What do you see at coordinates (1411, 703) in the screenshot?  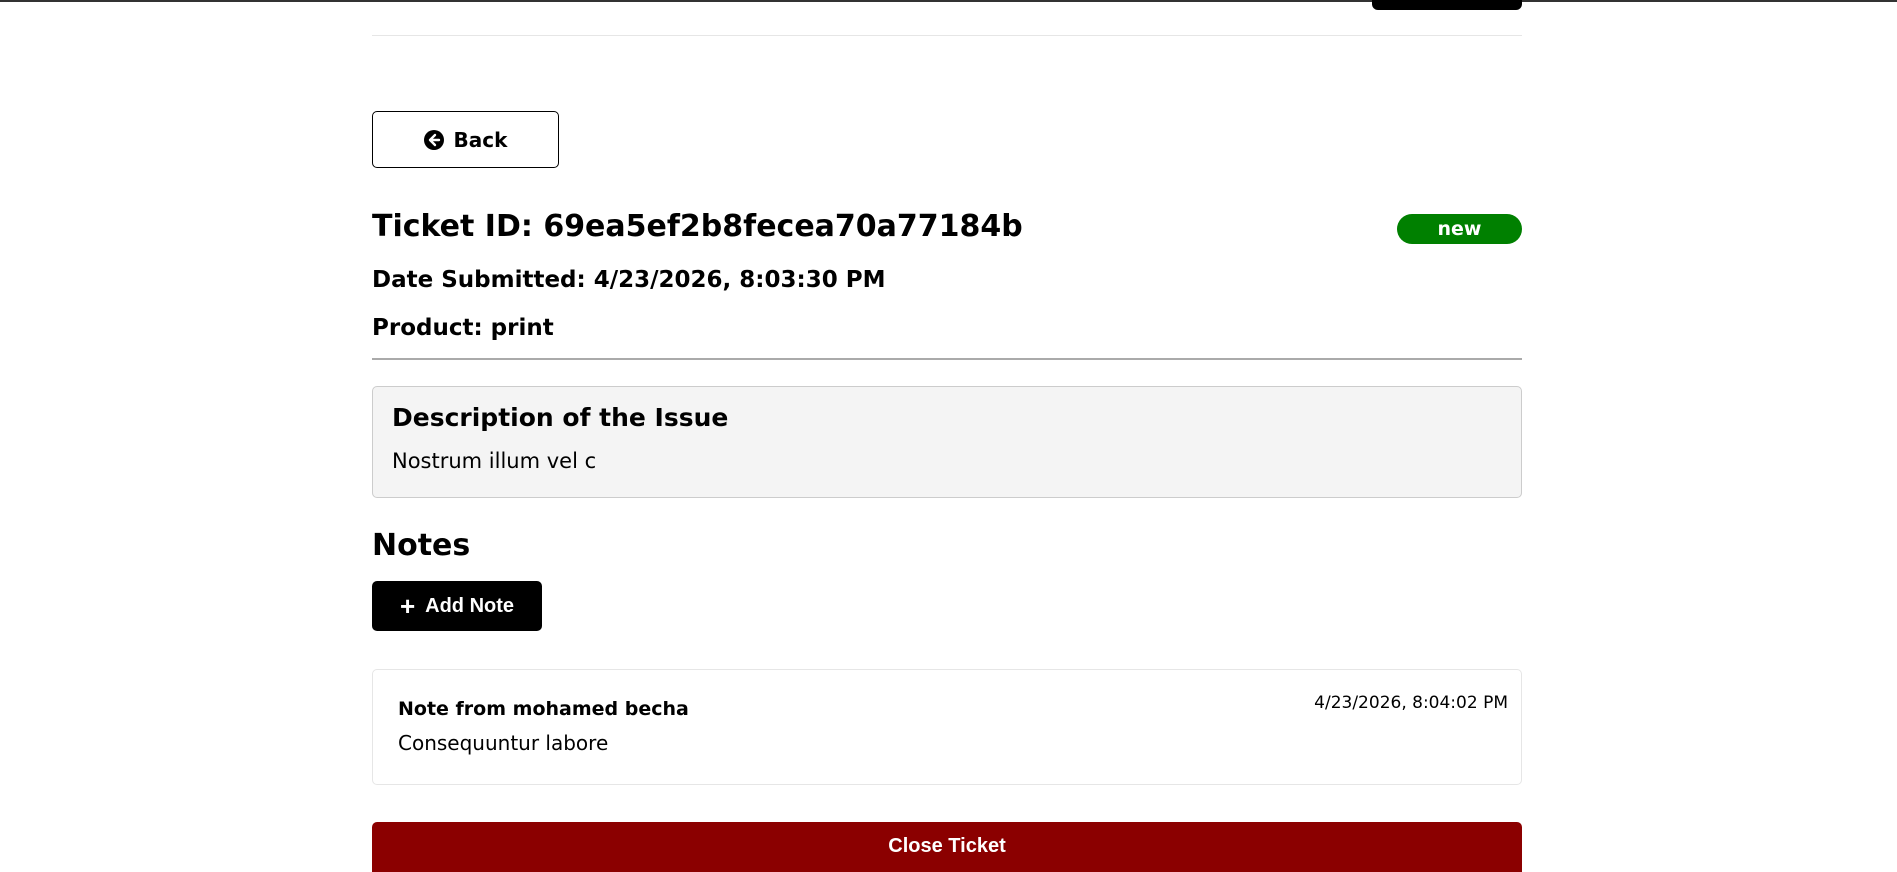 I see `note-date: 4/23/2026, 8:04:02 PM` at bounding box center [1411, 703].